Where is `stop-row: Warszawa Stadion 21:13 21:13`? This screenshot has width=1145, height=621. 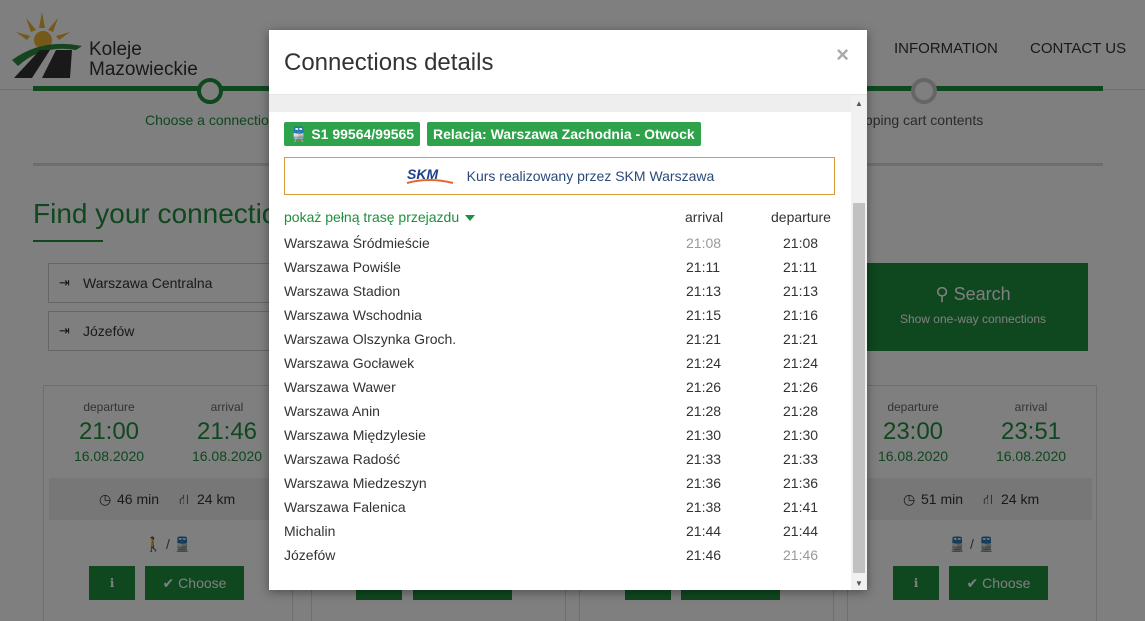
stop-row: Warszawa Stadion 21:13 21:13 is located at coordinates (564, 295).